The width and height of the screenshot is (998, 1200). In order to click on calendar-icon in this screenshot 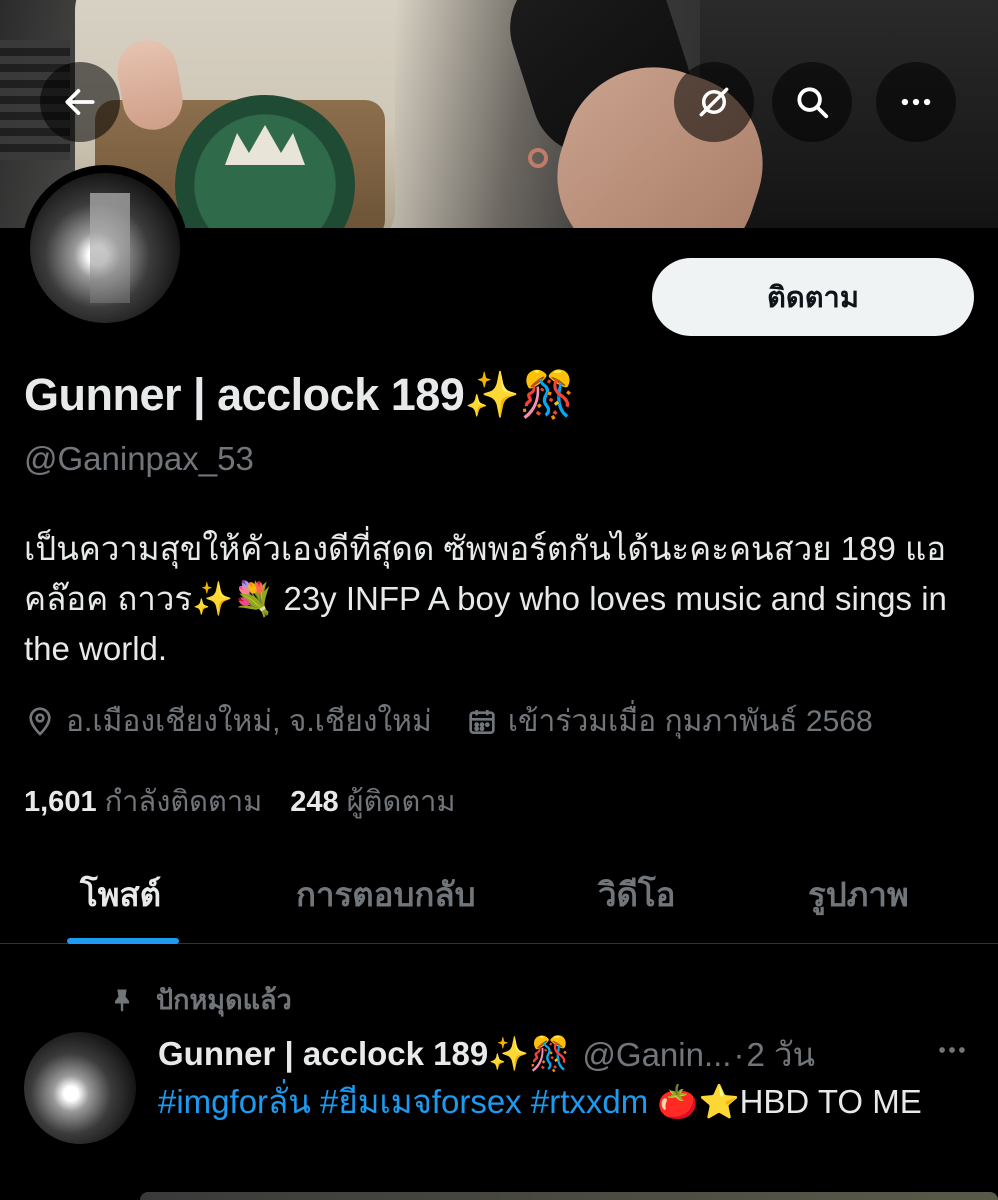, I will do `click(482, 722)`.